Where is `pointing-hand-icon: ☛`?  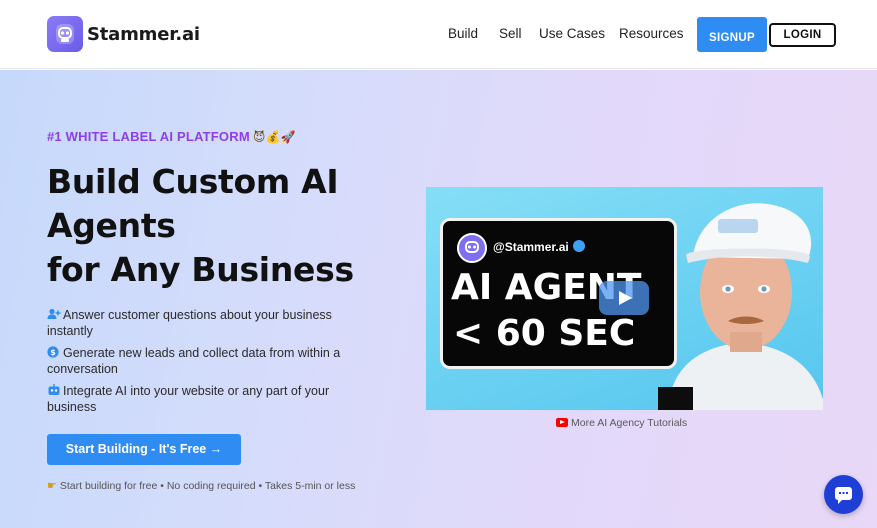 pointing-hand-icon: ☛ is located at coordinates (52, 485).